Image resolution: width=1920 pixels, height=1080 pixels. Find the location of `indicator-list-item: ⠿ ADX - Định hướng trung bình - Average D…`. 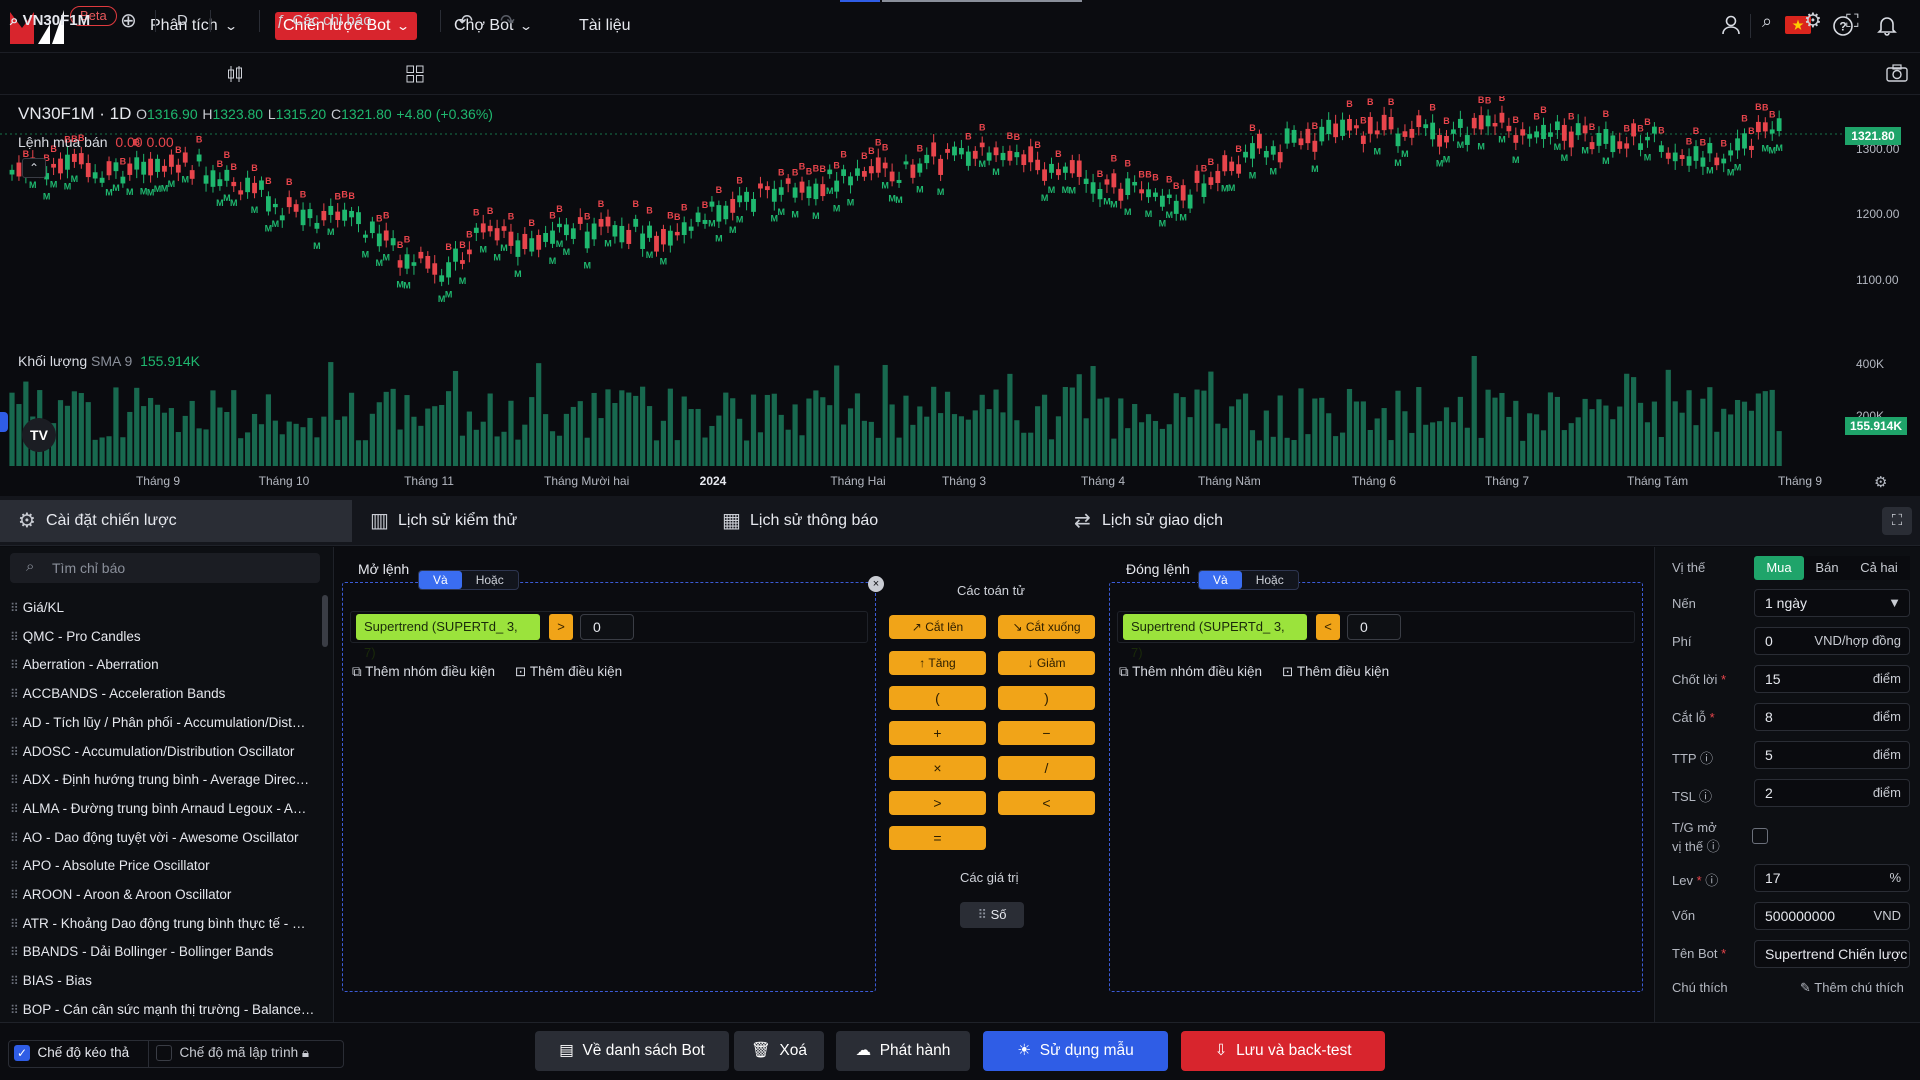

indicator-list-item: ⠿ ADX - Định hướng trung bình - Average D… is located at coordinates (163, 779).